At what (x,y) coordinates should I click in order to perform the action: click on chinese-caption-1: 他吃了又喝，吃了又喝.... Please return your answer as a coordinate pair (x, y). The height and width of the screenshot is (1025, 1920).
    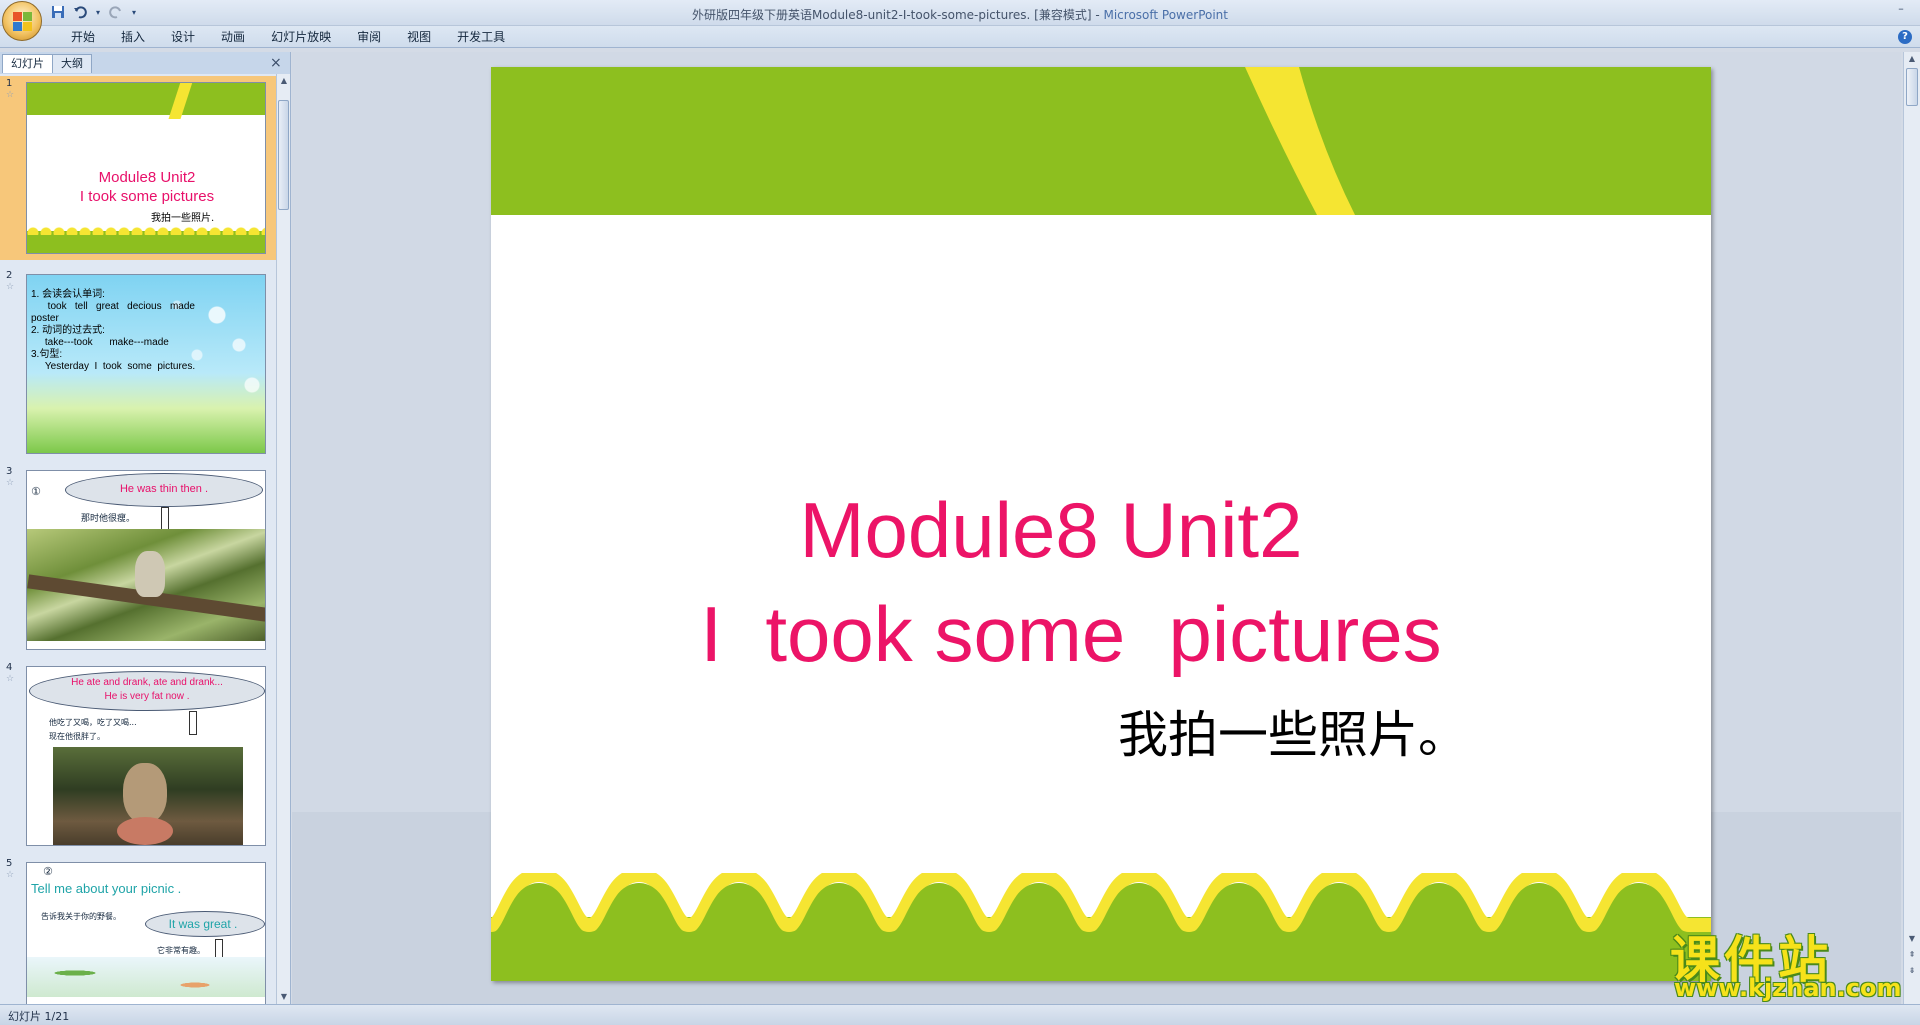
    Looking at the image, I should click on (93, 722).